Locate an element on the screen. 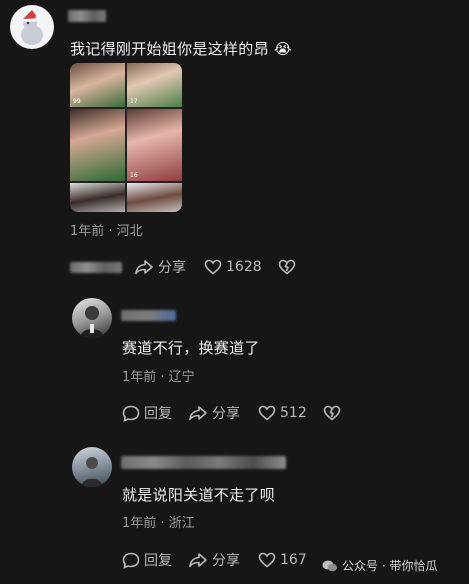  view-count: 16 is located at coordinates (134, 175).